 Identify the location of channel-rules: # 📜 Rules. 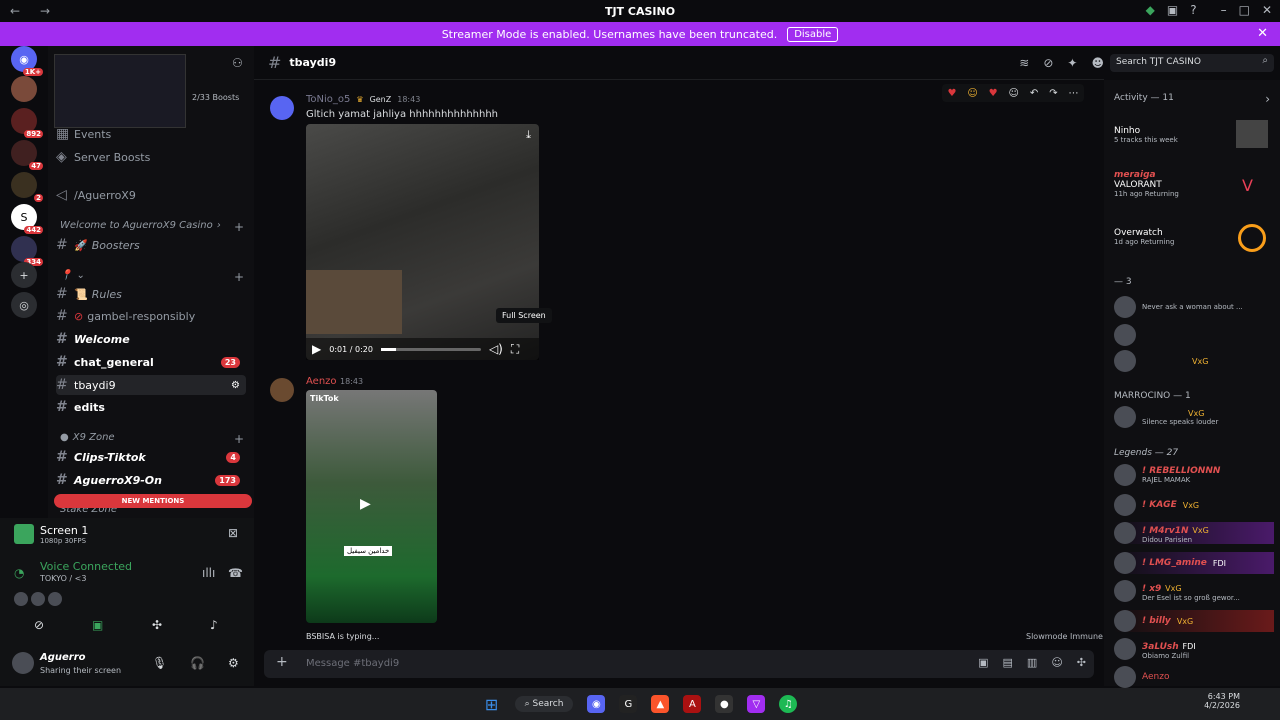
(151, 294).